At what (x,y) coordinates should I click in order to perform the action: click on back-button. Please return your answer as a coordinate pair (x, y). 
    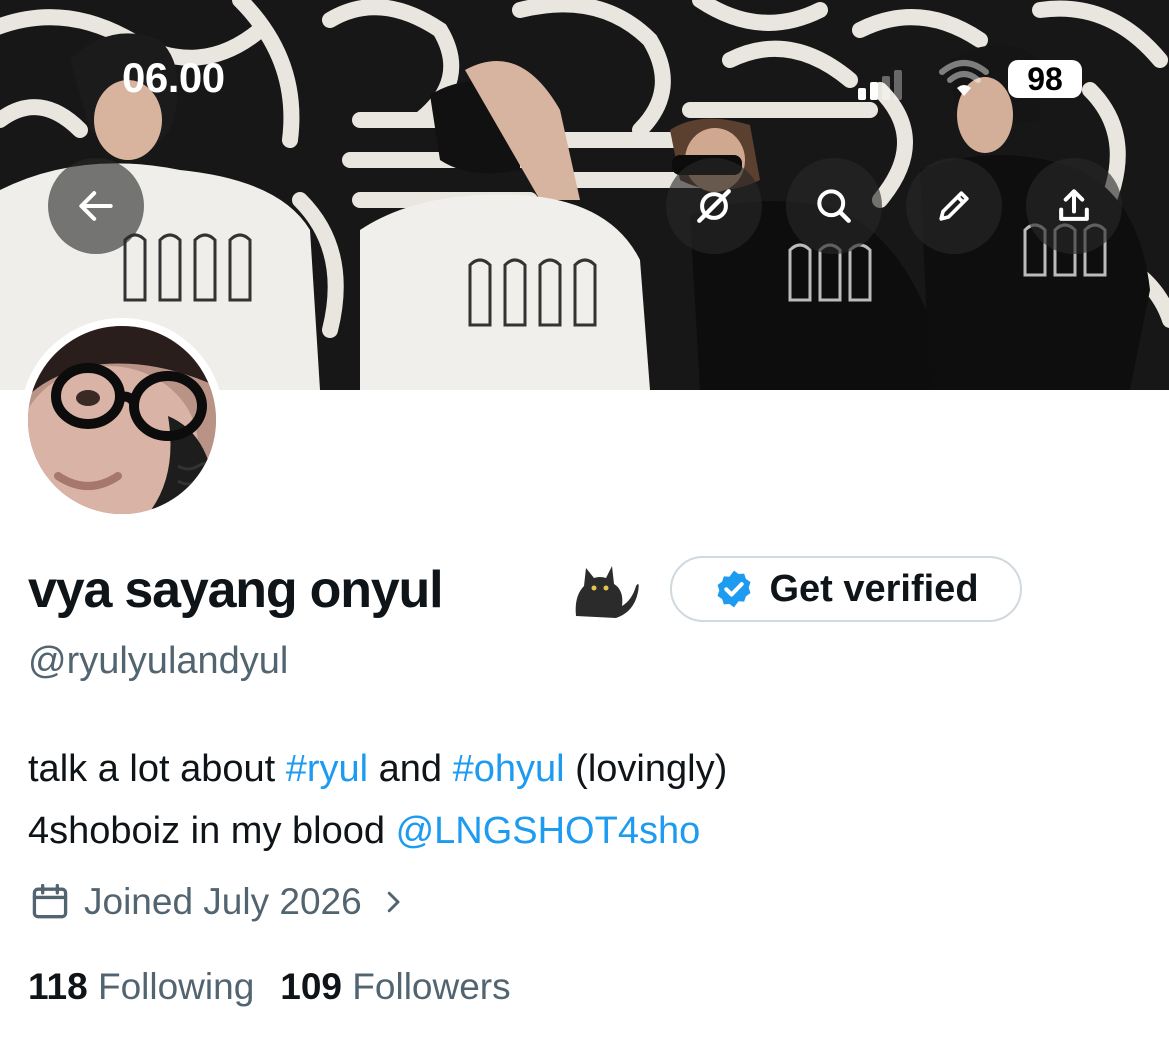
    Looking at the image, I should click on (96, 206).